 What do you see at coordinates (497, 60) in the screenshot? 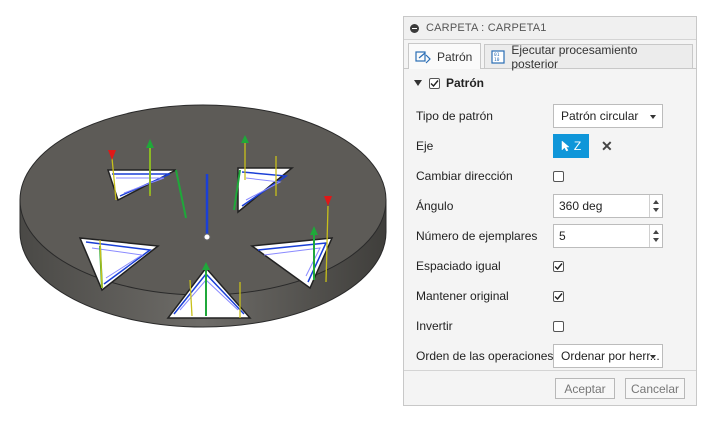
I see `svg-text: 10` at bounding box center [497, 60].